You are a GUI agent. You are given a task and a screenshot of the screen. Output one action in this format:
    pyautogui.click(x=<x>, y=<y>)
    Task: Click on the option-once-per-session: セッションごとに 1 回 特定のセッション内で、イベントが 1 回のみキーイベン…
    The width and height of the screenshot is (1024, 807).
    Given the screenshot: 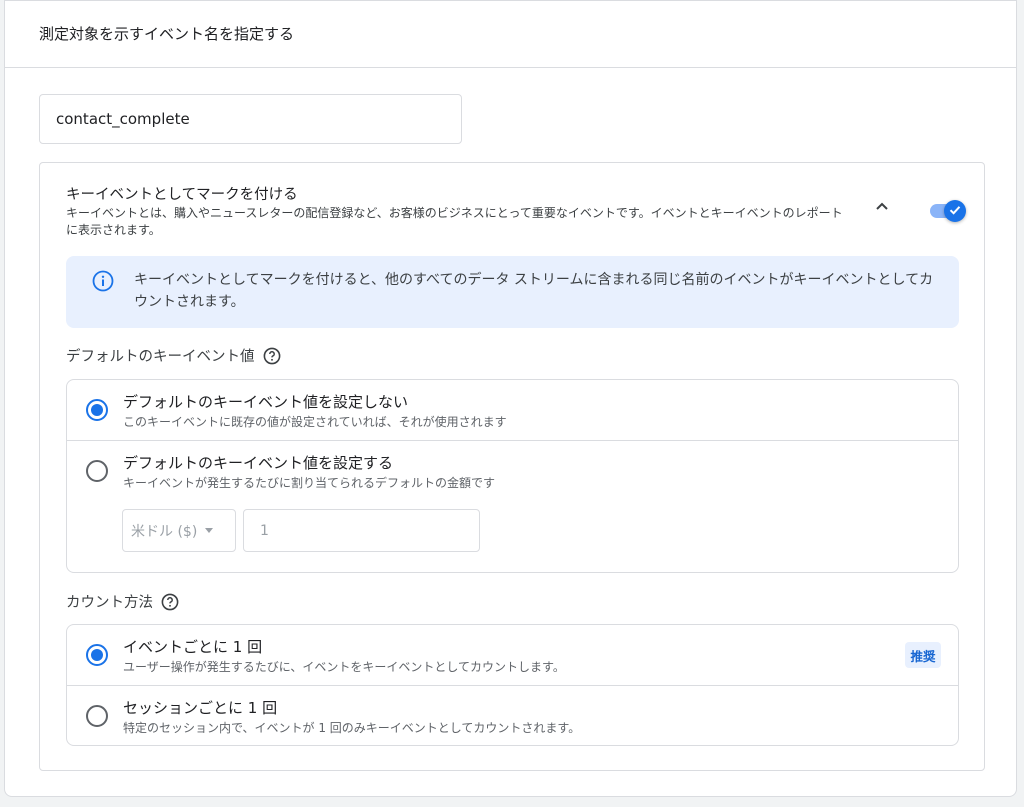 What is the action you would take?
    pyautogui.click(x=512, y=715)
    